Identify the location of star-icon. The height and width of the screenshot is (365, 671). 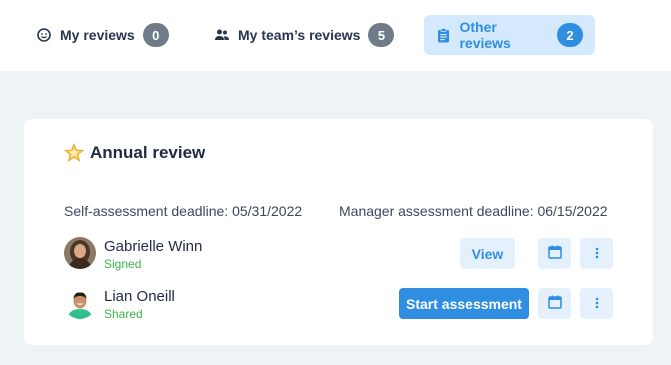
(74, 153).